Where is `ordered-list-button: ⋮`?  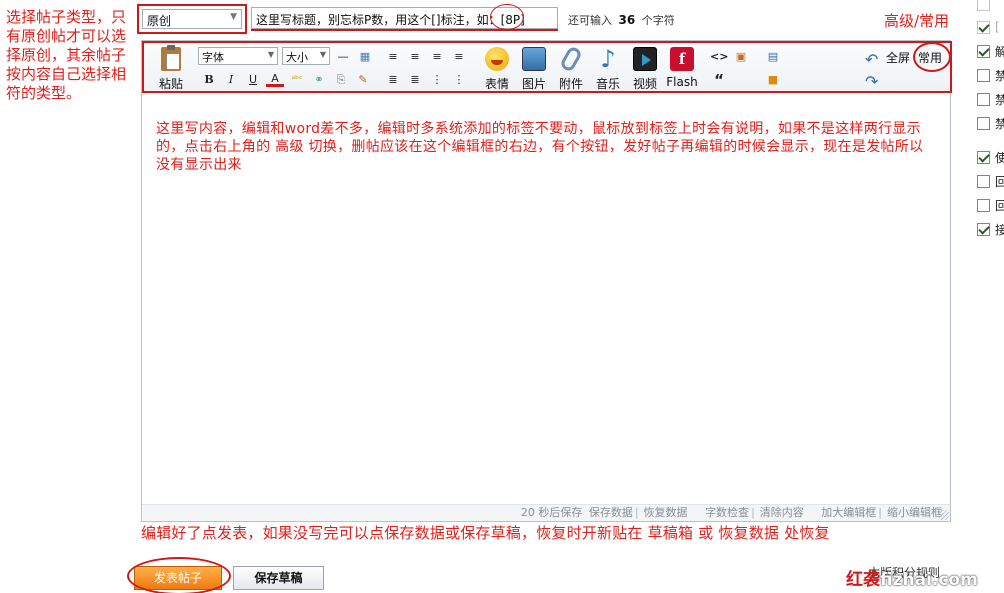 ordered-list-button: ⋮ is located at coordinates (437, 80).